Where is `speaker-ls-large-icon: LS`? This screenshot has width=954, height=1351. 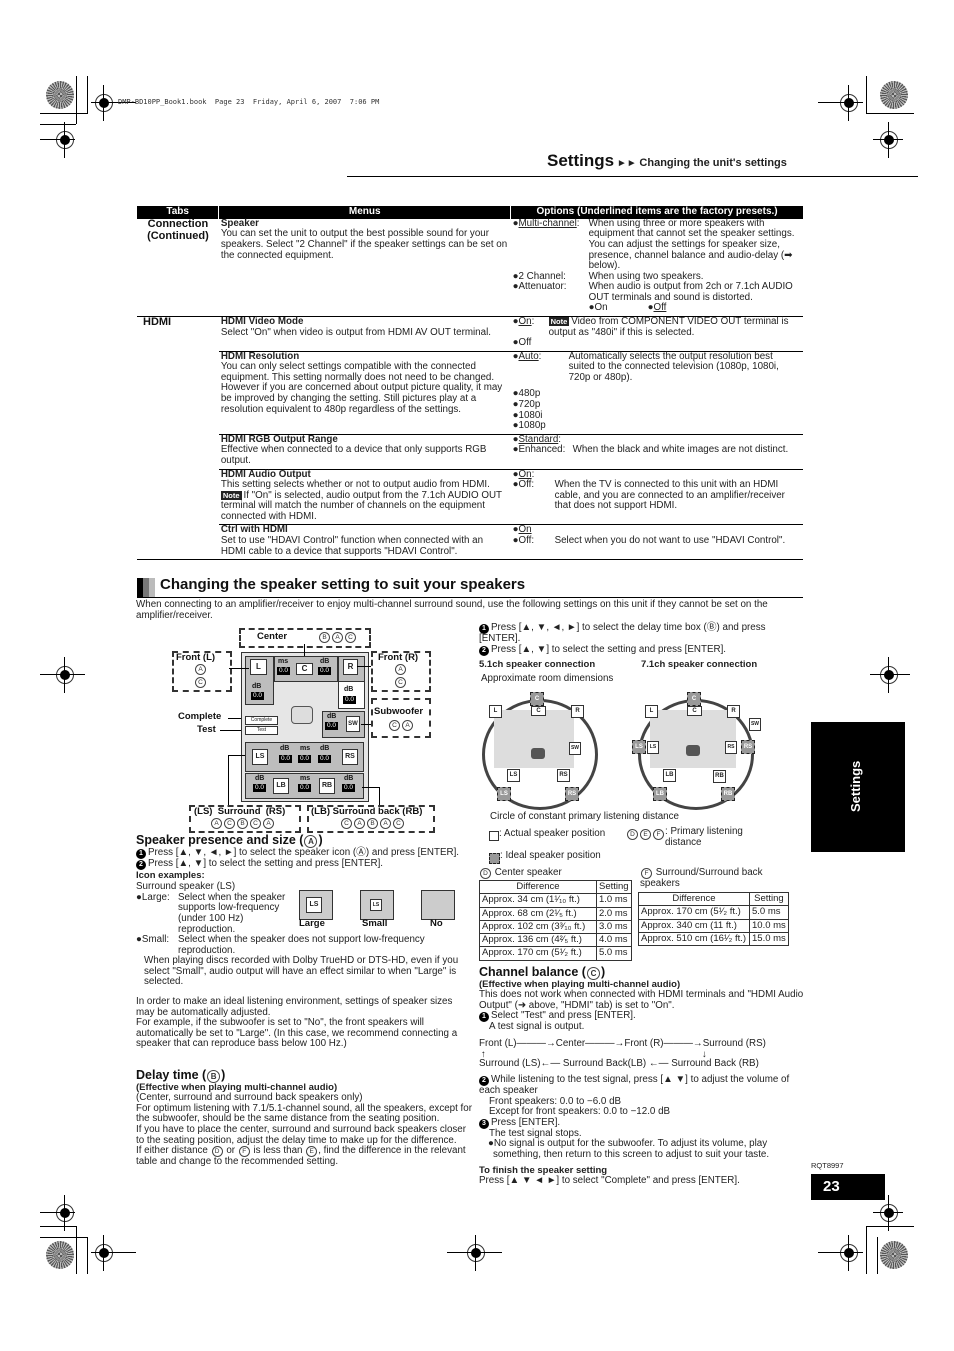
speaker-ls-large-icon: LS is located at coordinates (314, 905).